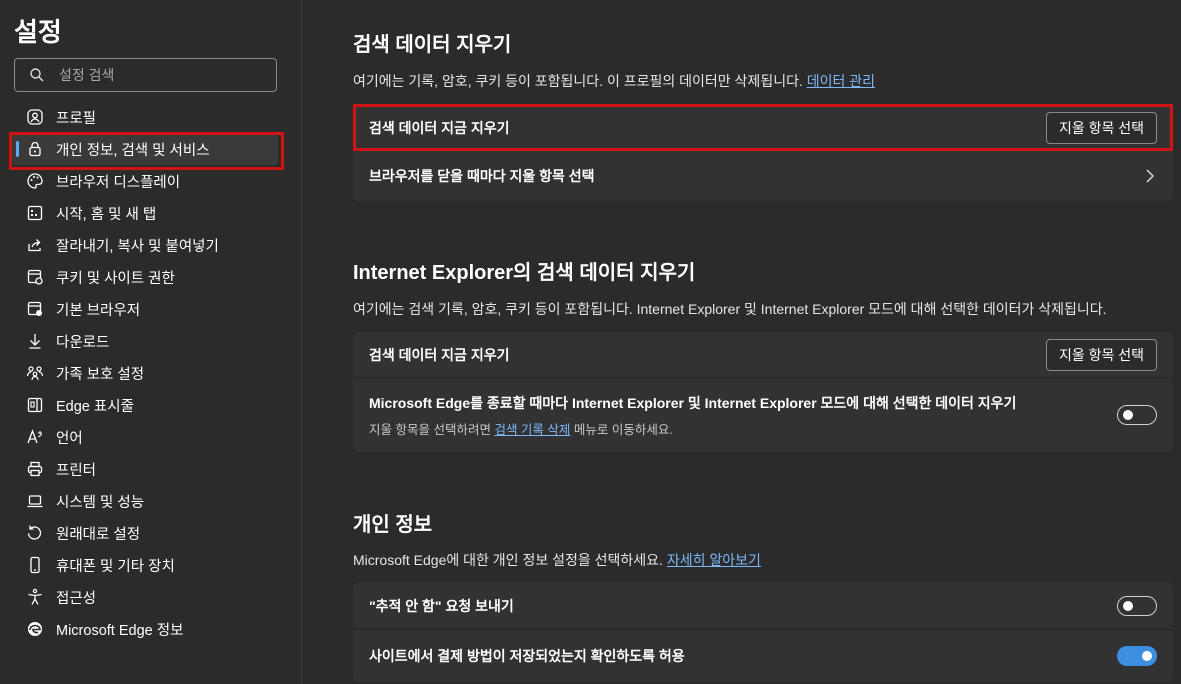 The image size is (1181, 684). Describe the element at coordinates (98, 310) in the screenshot. I see `sidebar-item-label: 기본 브라우저` at that location.